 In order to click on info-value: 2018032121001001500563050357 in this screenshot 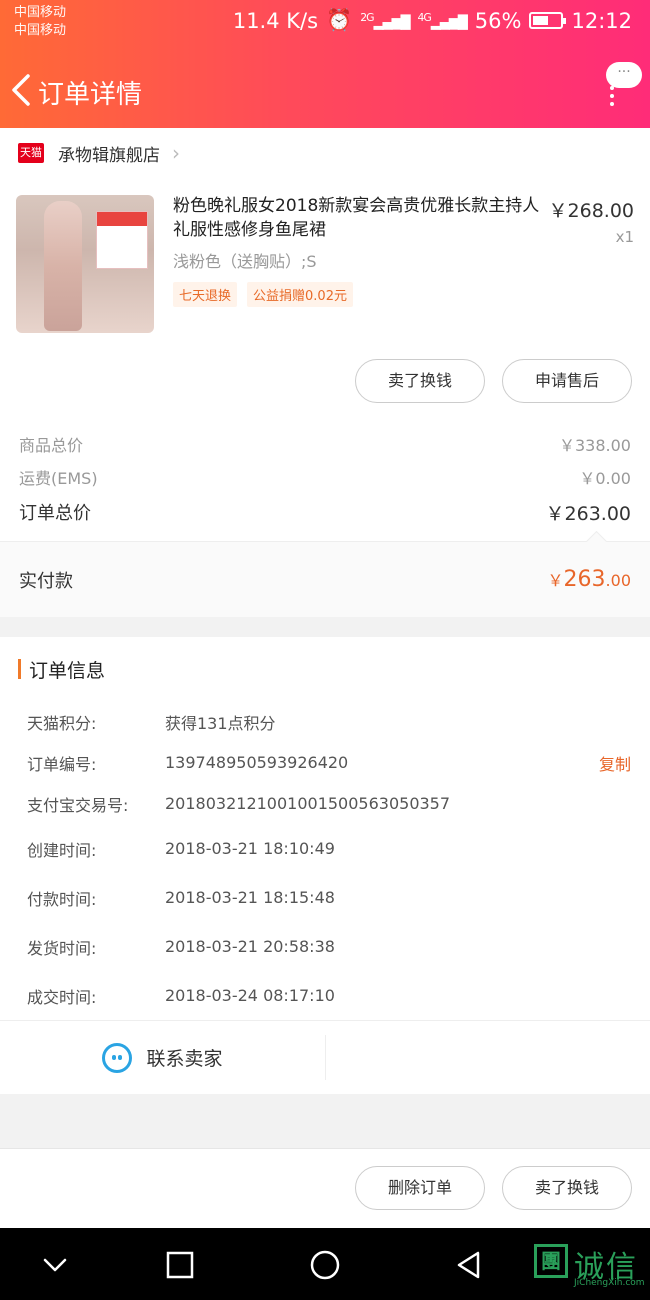, I will do `click(308, 803)`.